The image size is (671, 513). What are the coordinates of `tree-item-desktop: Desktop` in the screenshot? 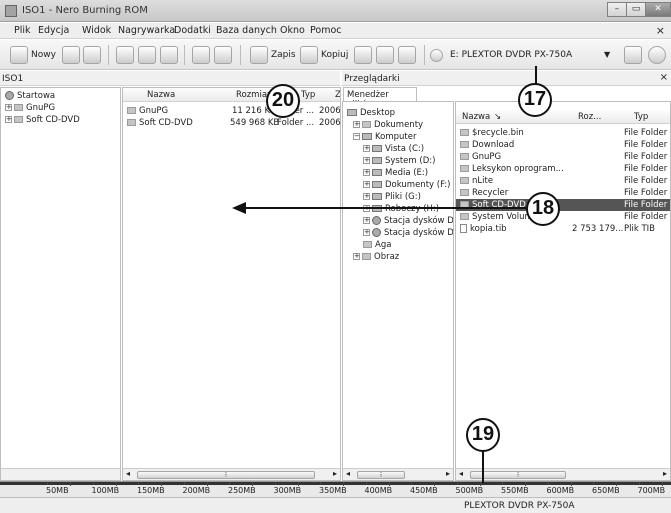 It's located at (371, 113).